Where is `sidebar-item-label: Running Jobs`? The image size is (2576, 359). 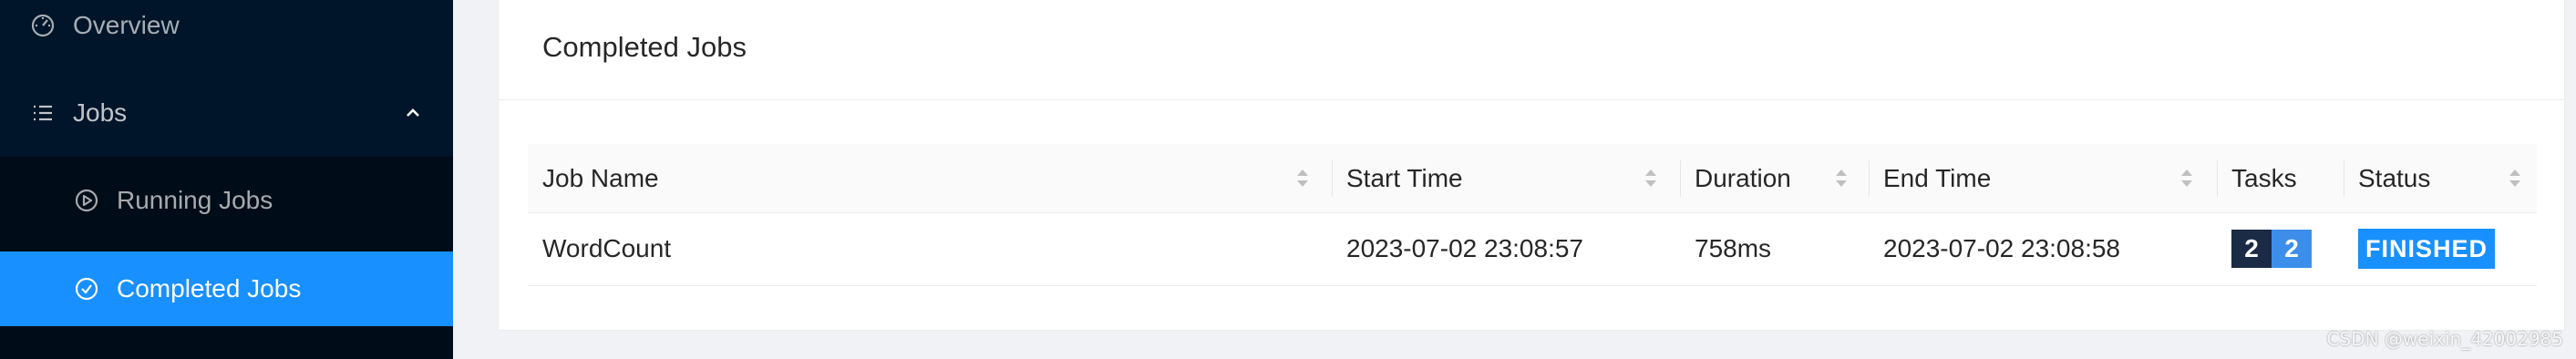
sidebar-item-label: Running Jobs is located at coordinates (195, 200).